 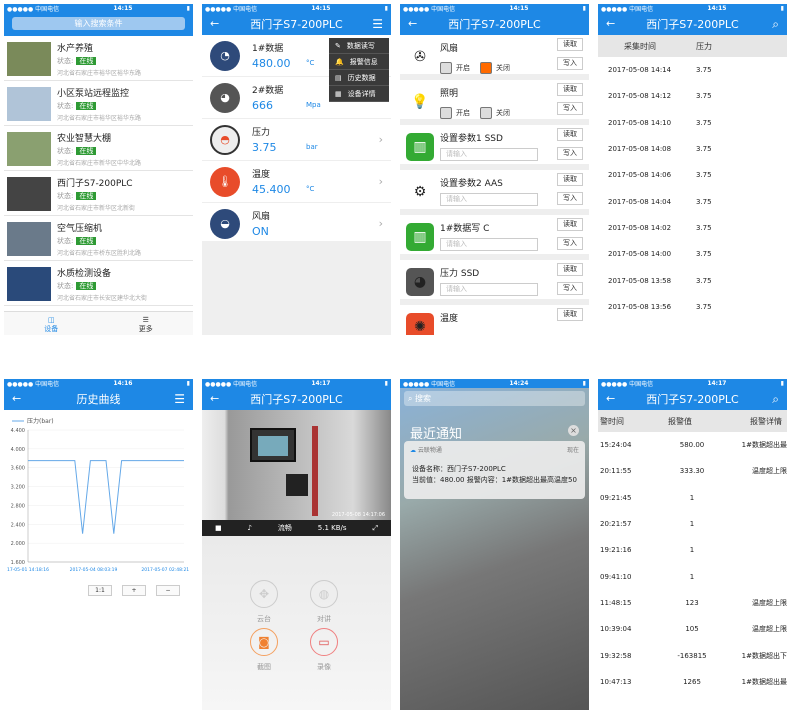 What do you see at coordinates (359, 46) in the screenshot?
I see `menu-item: ✎ 数据读写` at bounding box center [359, 46].